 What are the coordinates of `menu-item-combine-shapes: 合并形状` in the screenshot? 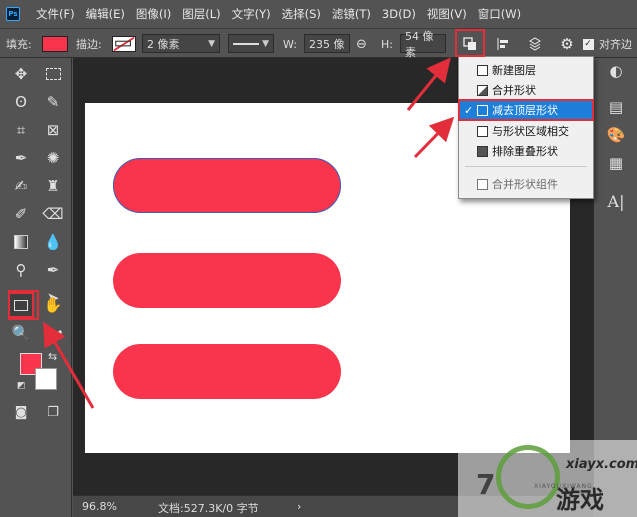 It's located at (526, 90).